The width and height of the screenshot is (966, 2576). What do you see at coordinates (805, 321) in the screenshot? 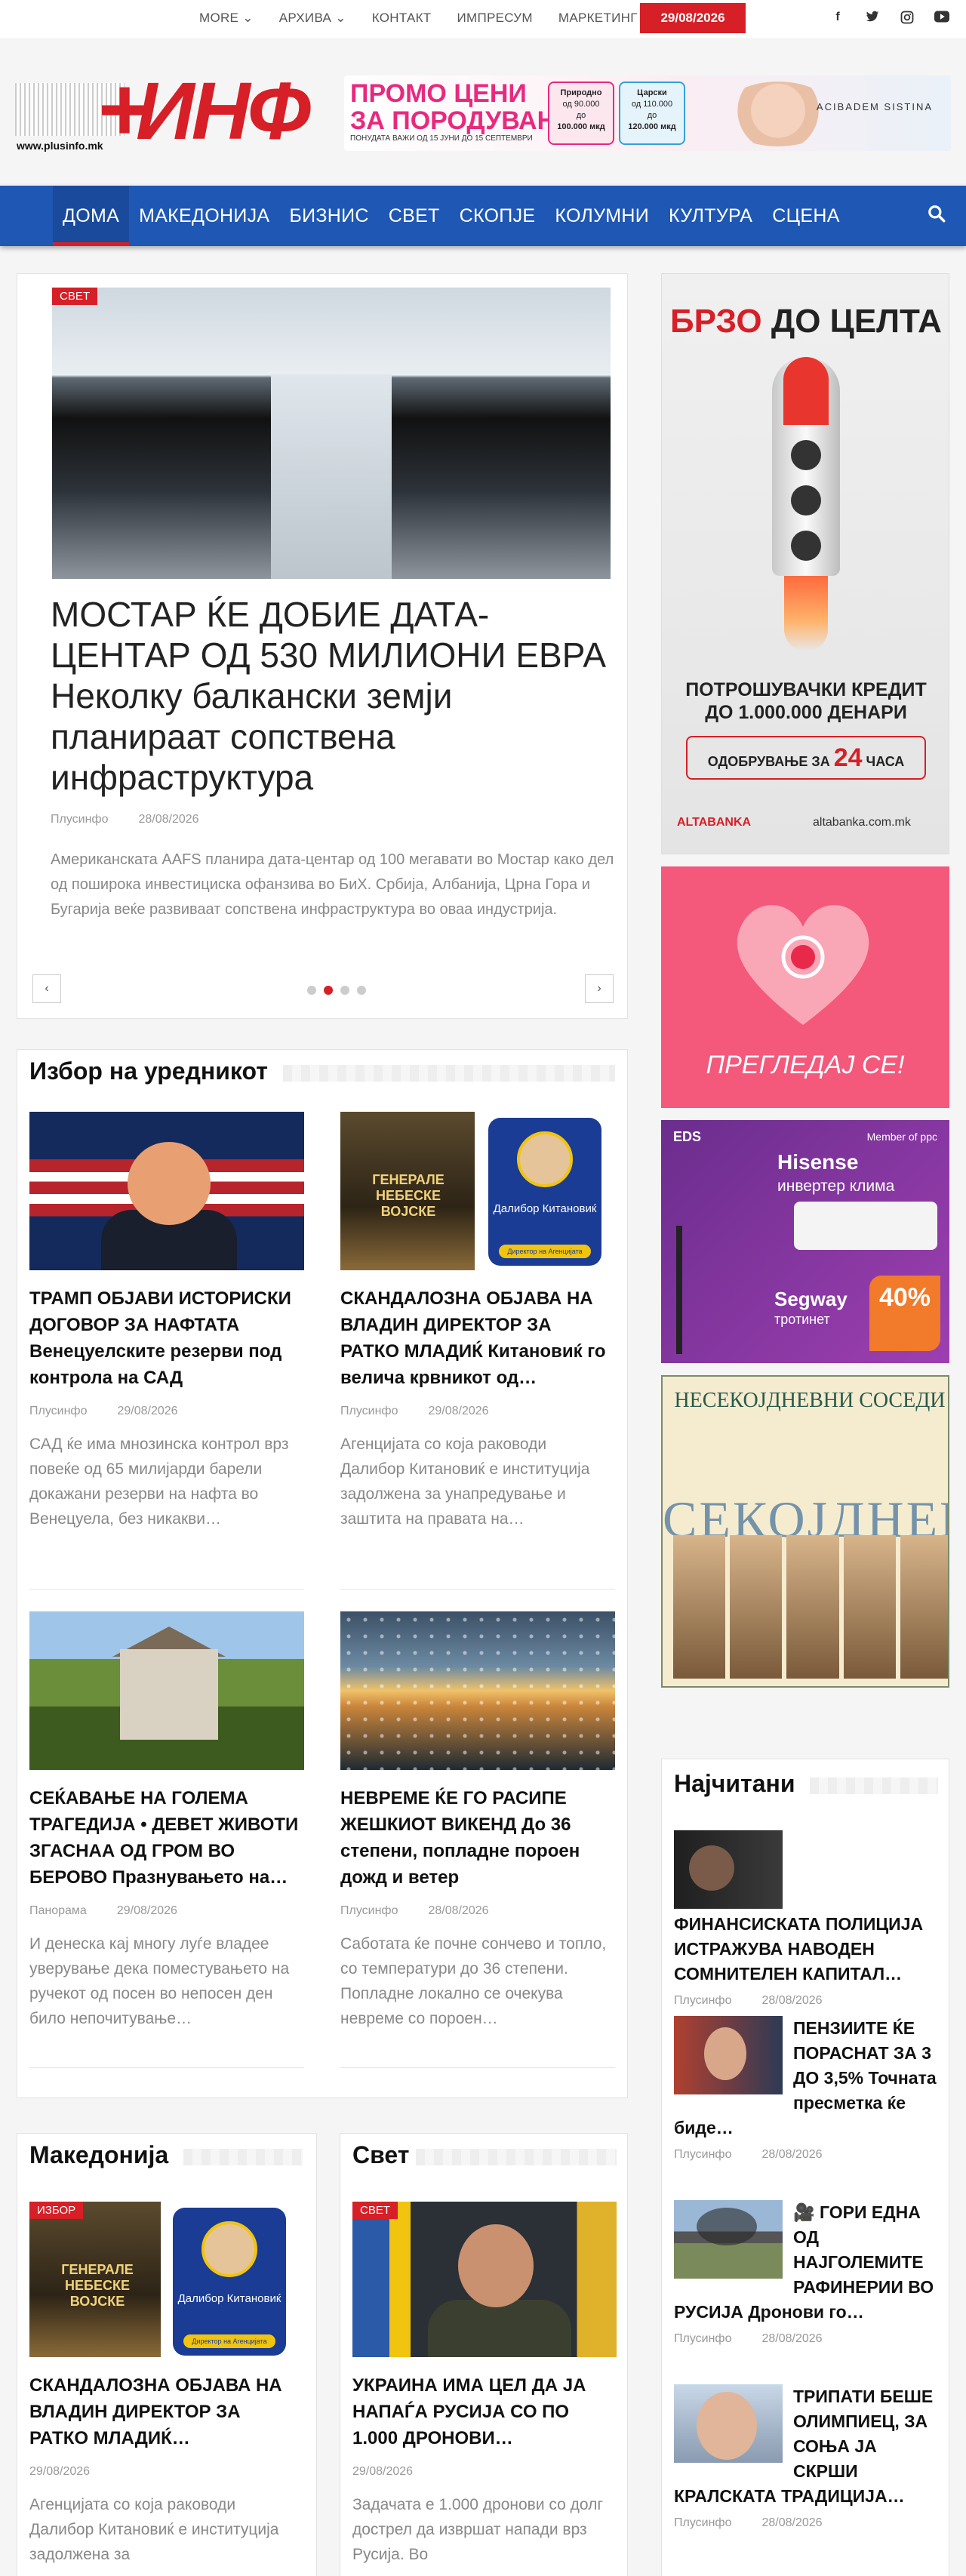
I see `ad-headline: БРЗО ДО ЦЕЛТА` at bounding box center [805, 321].